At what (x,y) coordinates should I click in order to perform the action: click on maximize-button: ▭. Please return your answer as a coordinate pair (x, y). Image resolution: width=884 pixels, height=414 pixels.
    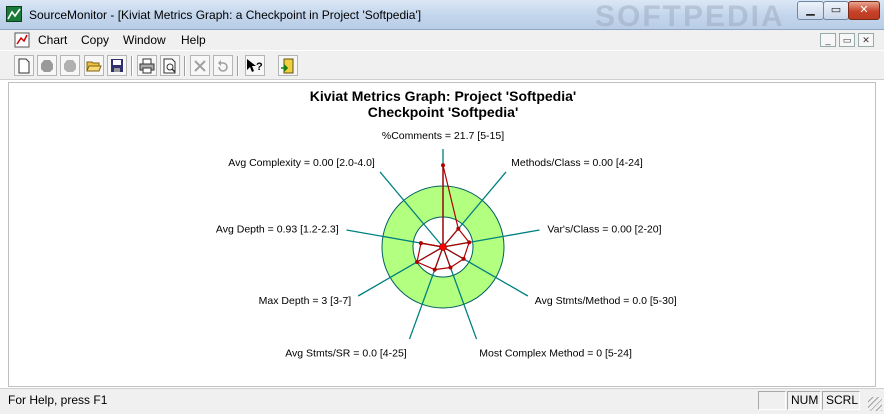
    Looking at the image, I should click on (836, 10).